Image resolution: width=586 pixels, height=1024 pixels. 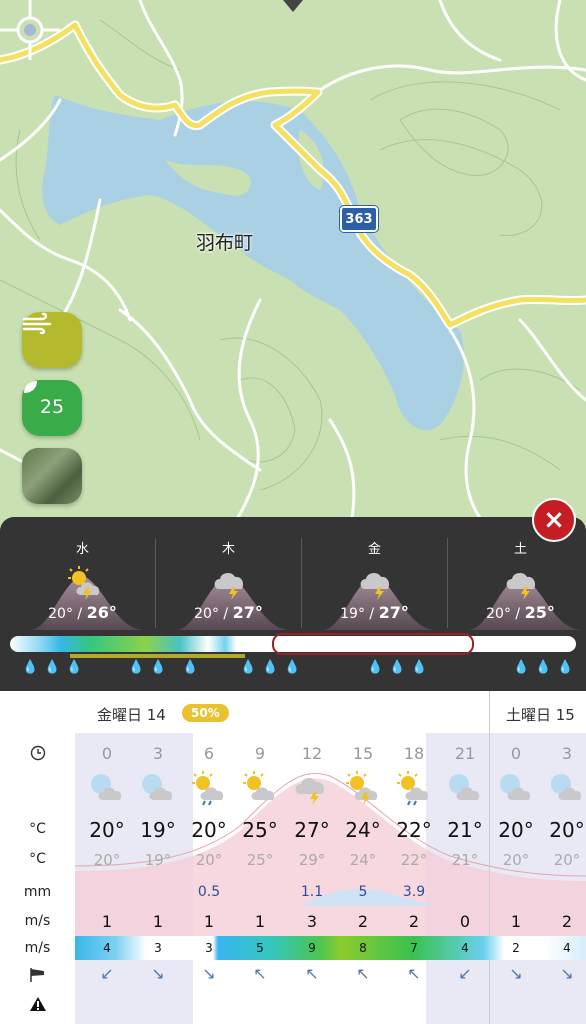 I want to click on webcam-thumbnail, so click(x=52, y=476).